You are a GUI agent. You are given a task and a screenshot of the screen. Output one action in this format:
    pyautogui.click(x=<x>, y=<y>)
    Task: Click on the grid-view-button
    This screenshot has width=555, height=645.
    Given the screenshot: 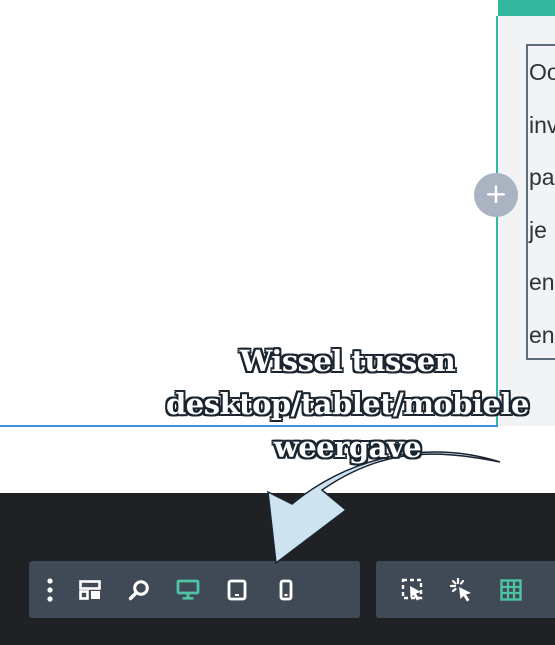 What is the action you would take?
    pyautogui.click(x=510, y=589)
    